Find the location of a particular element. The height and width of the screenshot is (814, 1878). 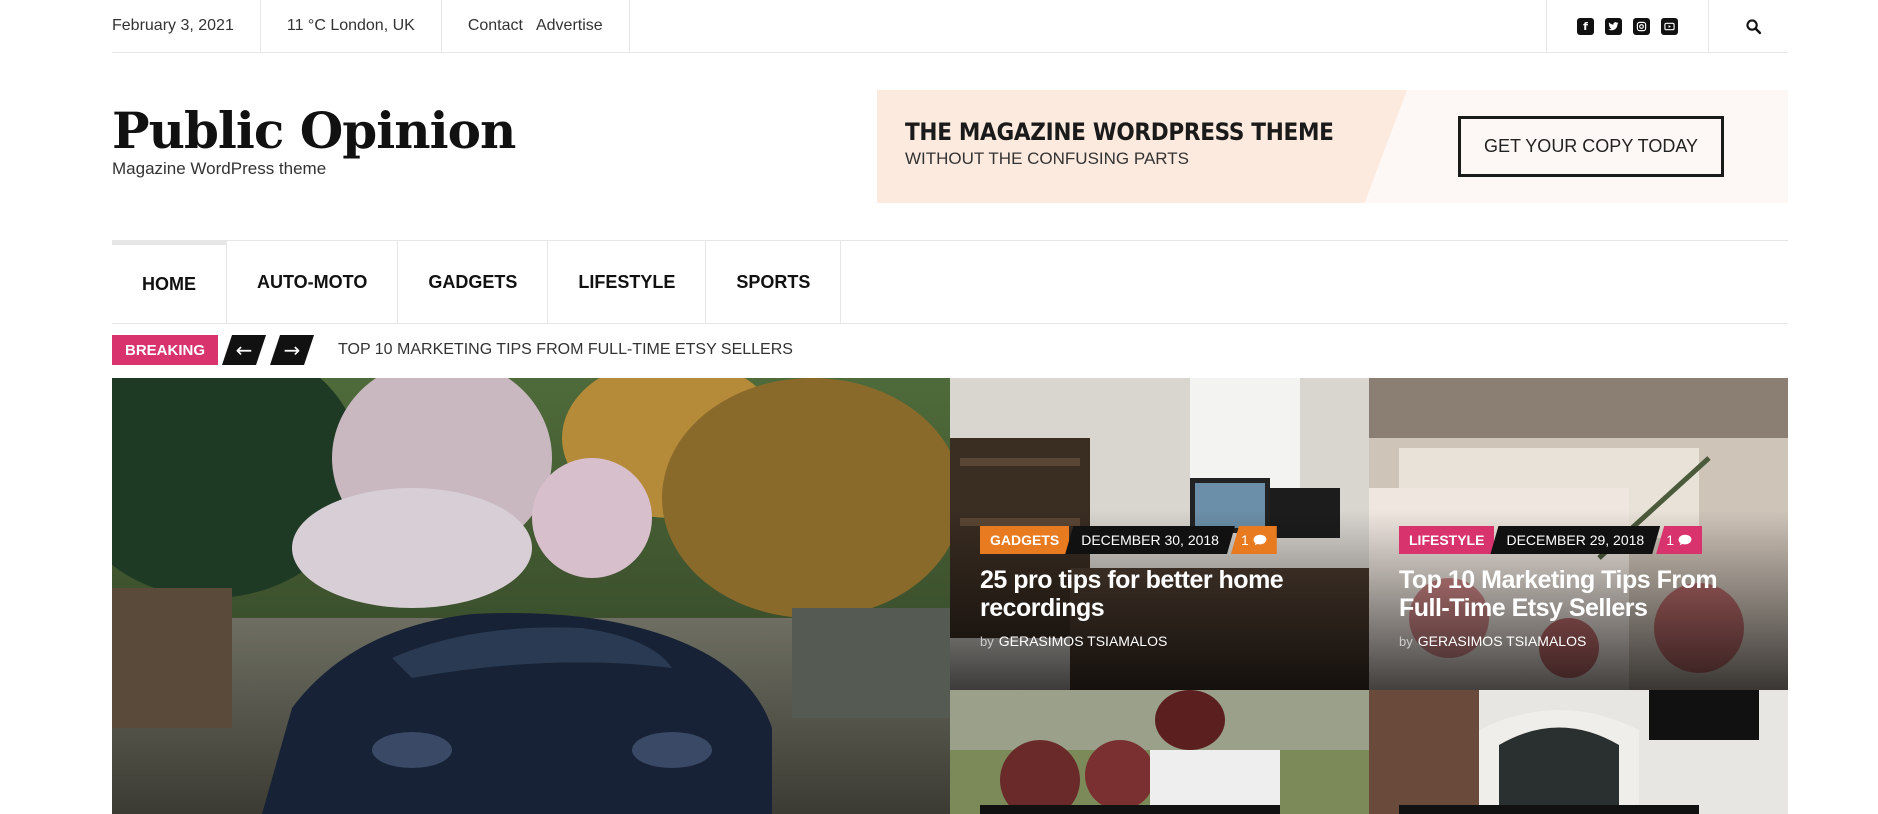

weather-info: 11 °C London, UK is located at coordinates (351, 26).